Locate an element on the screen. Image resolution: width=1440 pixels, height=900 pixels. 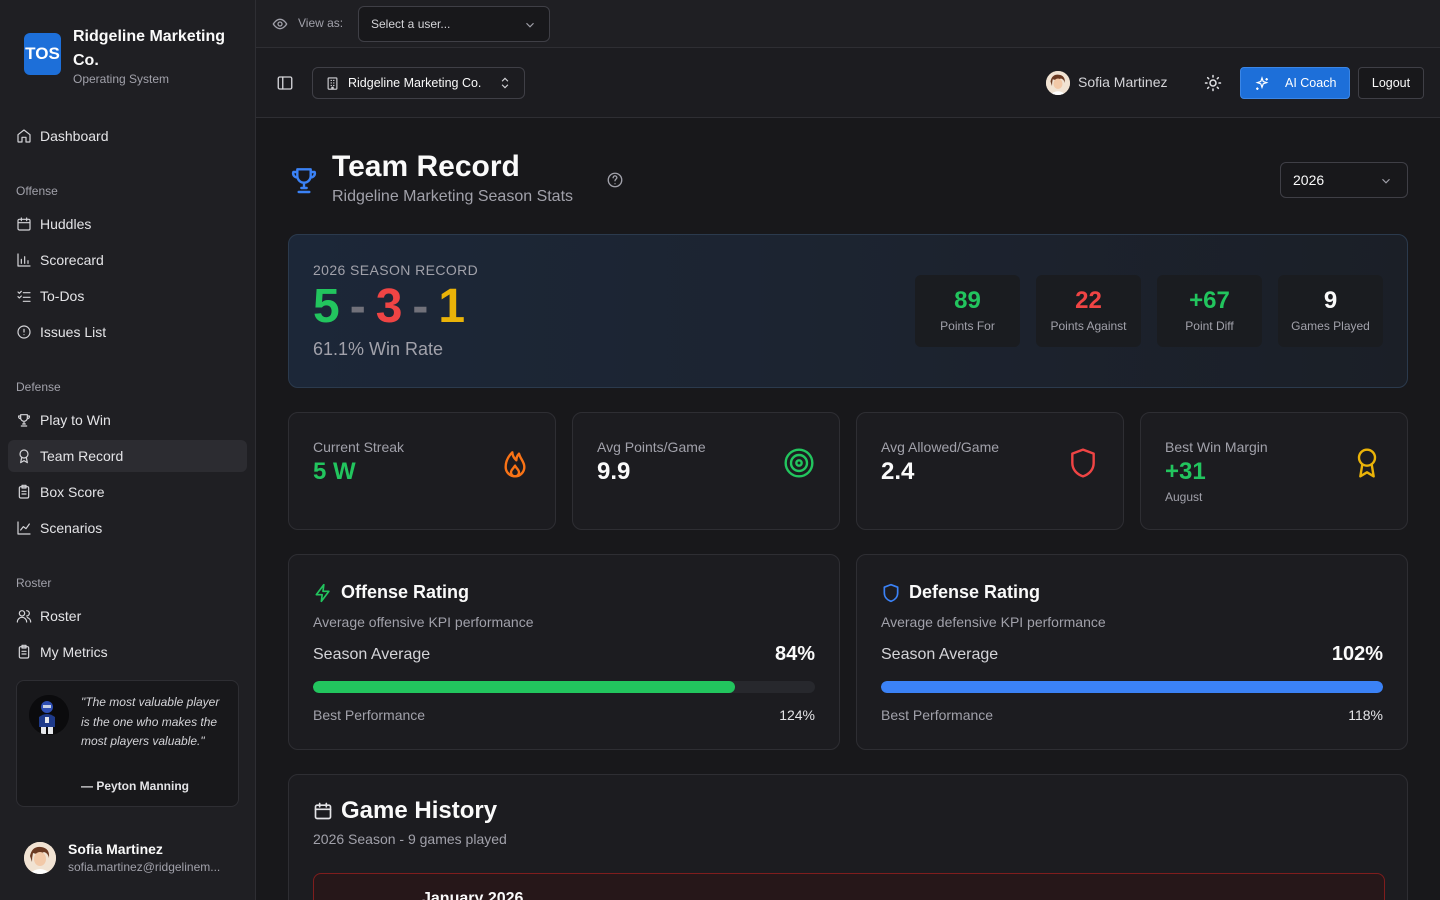
page-subtitle: Ridgeline Marketing Season Stats is located at coordinates (453, 196).